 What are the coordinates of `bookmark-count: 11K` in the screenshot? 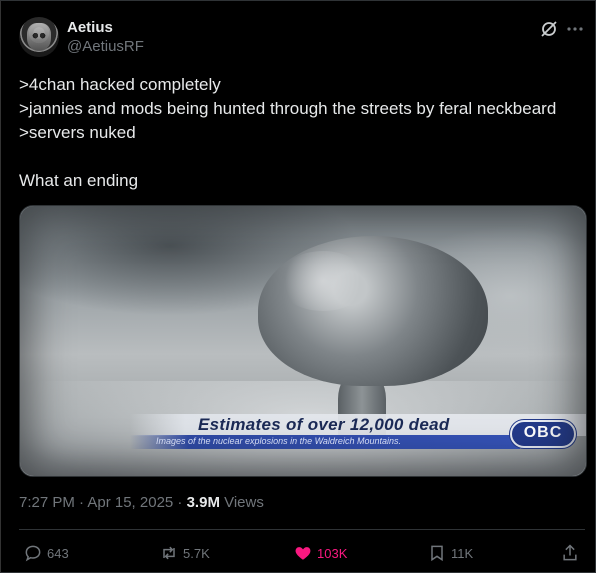 It's located at (462, 553).